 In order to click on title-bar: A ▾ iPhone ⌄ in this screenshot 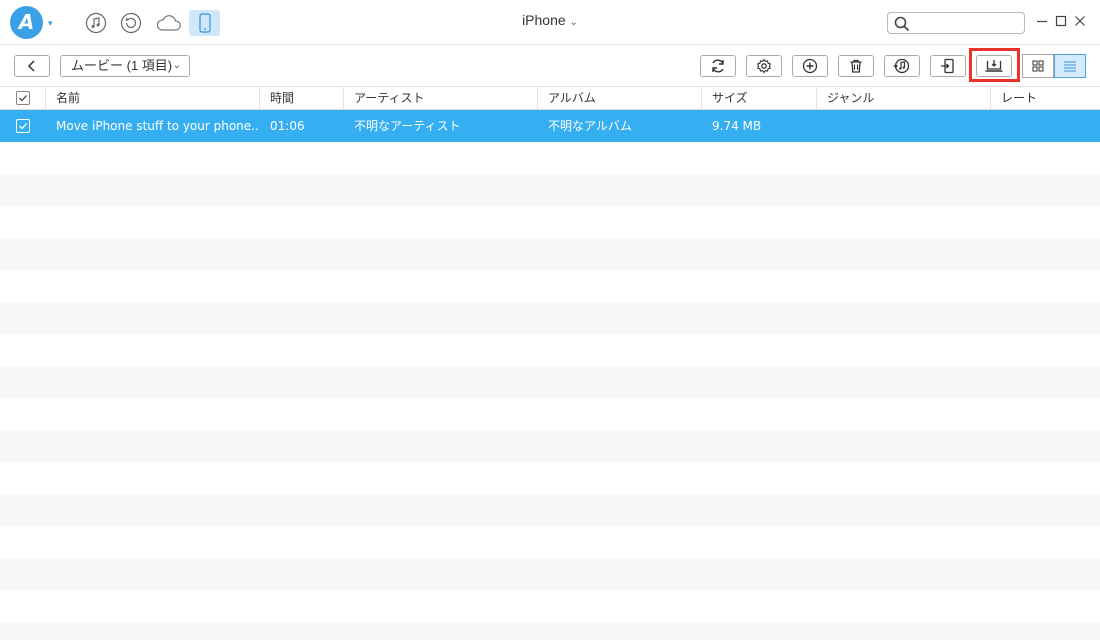, I will do `click(550, 22)`.